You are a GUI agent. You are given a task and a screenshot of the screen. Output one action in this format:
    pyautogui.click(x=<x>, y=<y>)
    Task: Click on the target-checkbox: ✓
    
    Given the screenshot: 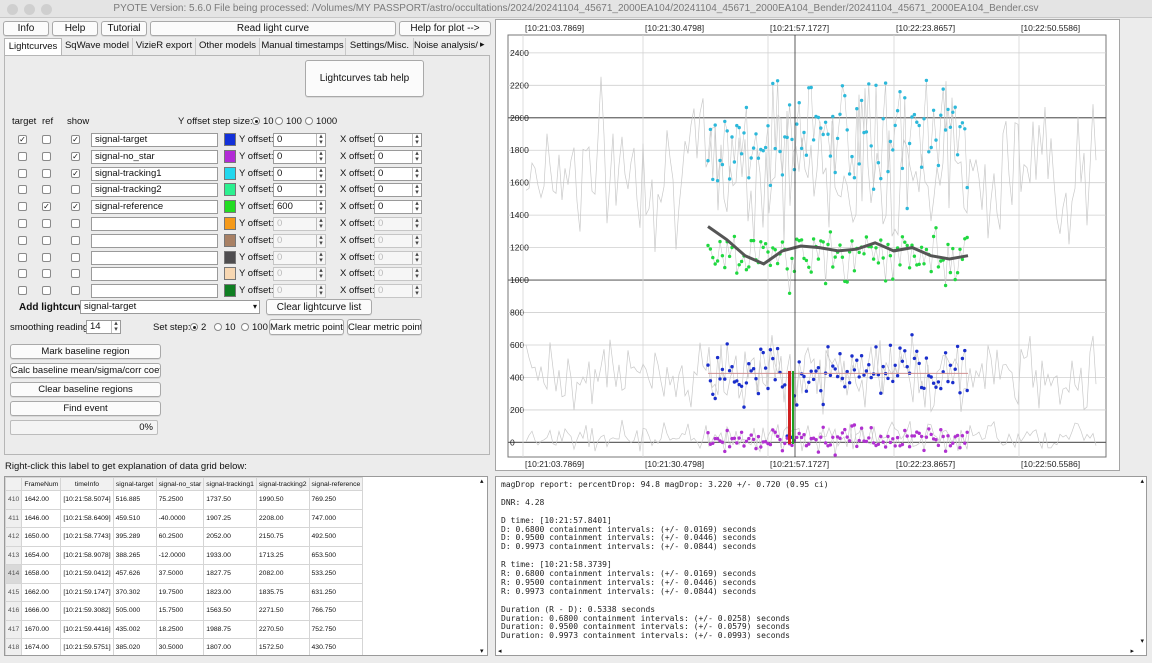 What is the action you would take?
    pyautogui.click(x=22, y=139)
    